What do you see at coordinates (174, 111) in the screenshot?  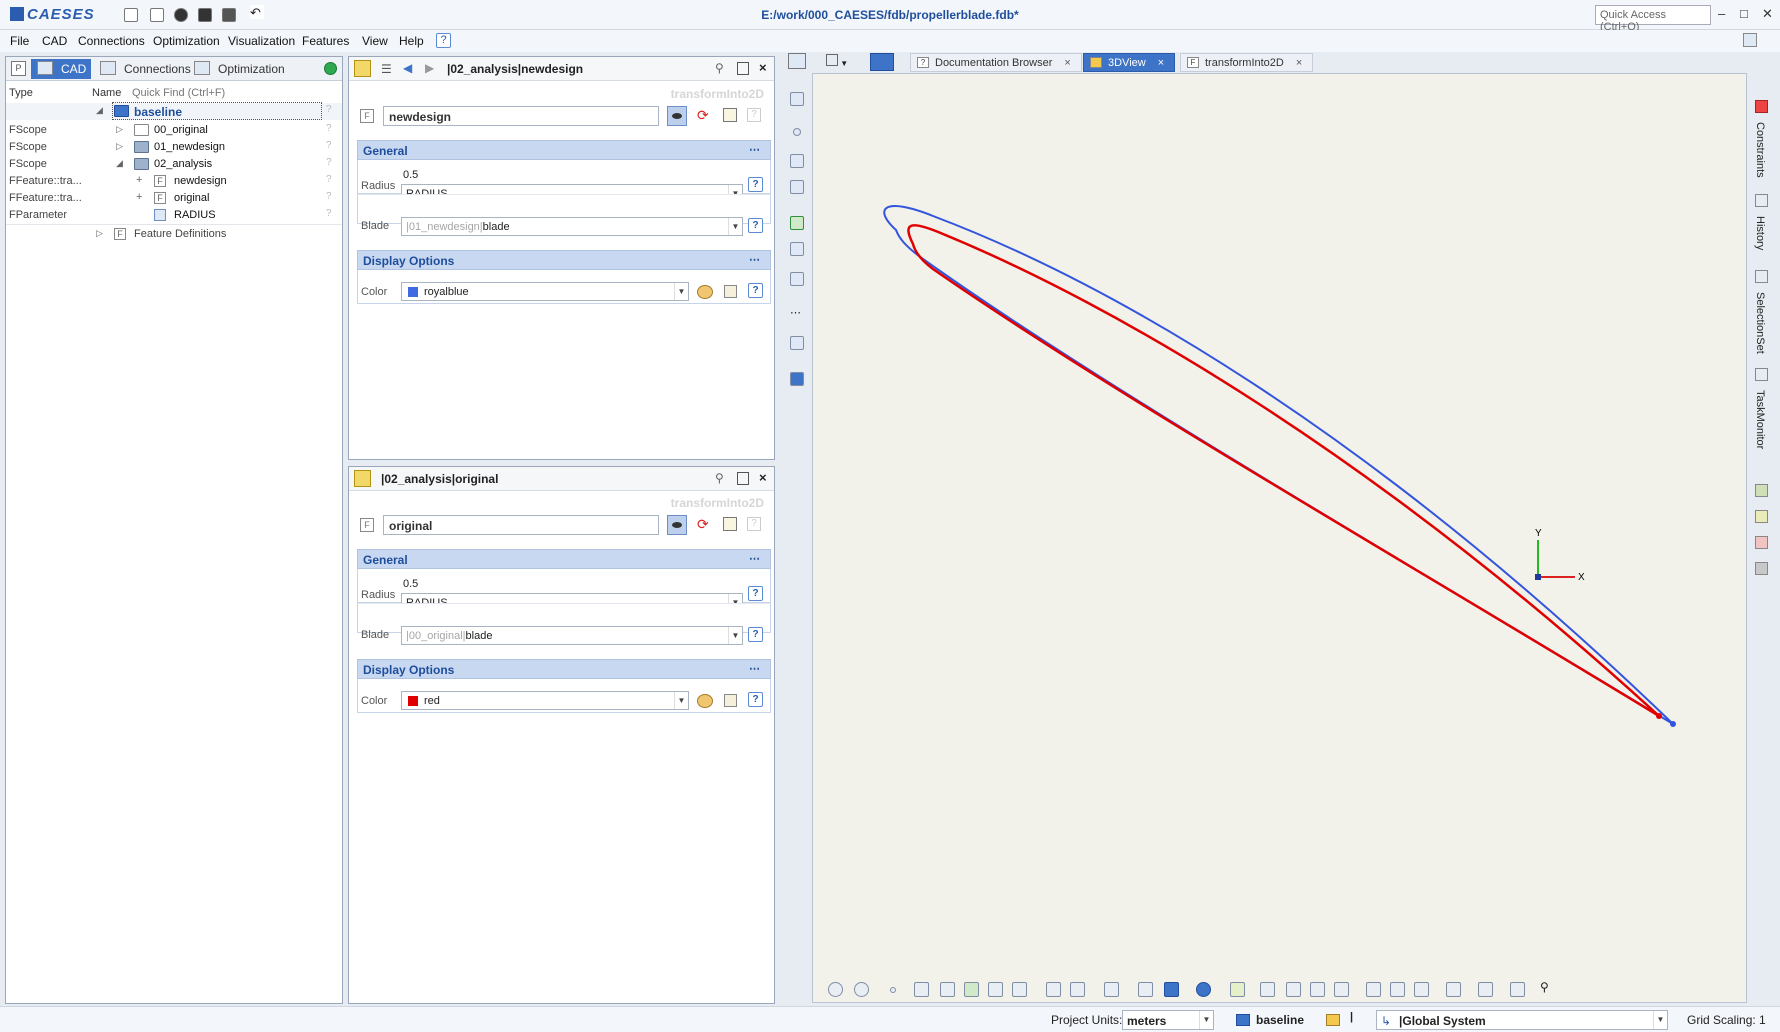 I see `tree-row-baseline: ◢ baseline ?` at bounding box center [174, 111].